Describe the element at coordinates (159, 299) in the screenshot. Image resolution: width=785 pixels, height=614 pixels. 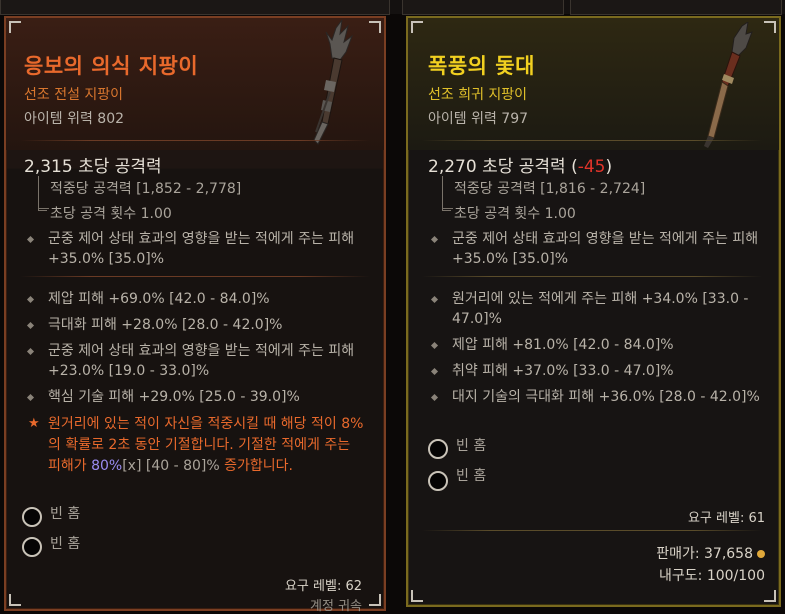
I see `affix-line: 제압 피해 +69.0% [42.0 - 84.0]%` at that location.